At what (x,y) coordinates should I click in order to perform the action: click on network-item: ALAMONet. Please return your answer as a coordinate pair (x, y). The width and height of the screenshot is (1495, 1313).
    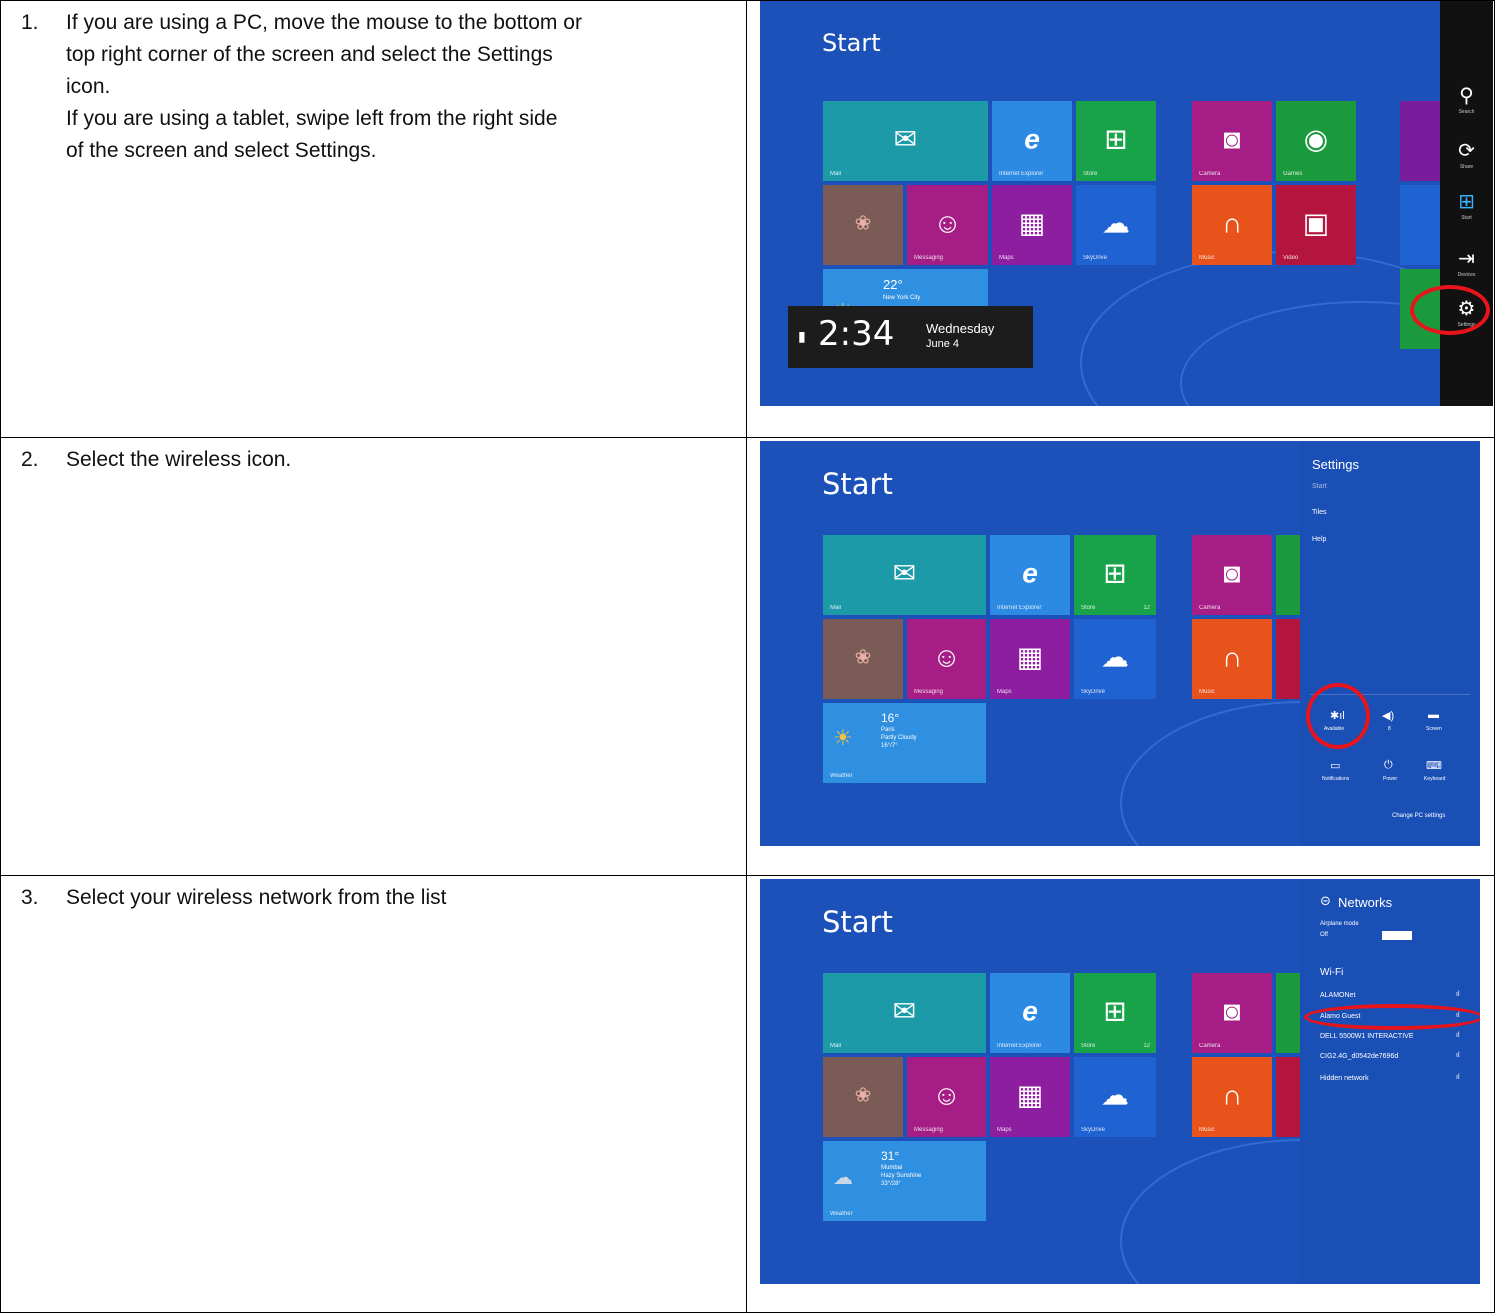
    Looking at the image, I should click on (1337, 995).